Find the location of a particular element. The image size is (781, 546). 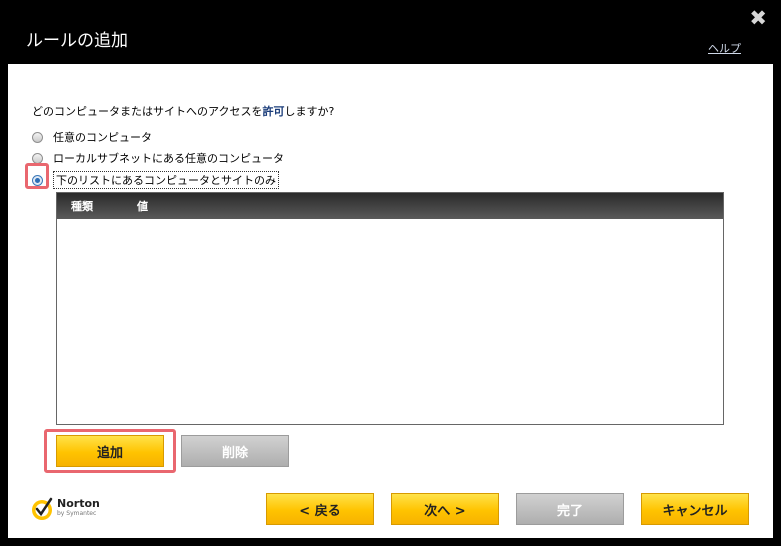

access-question: どのコンピュータまたはサイトへのアクセスを許可しますか? is located at coordinates (183, 111).